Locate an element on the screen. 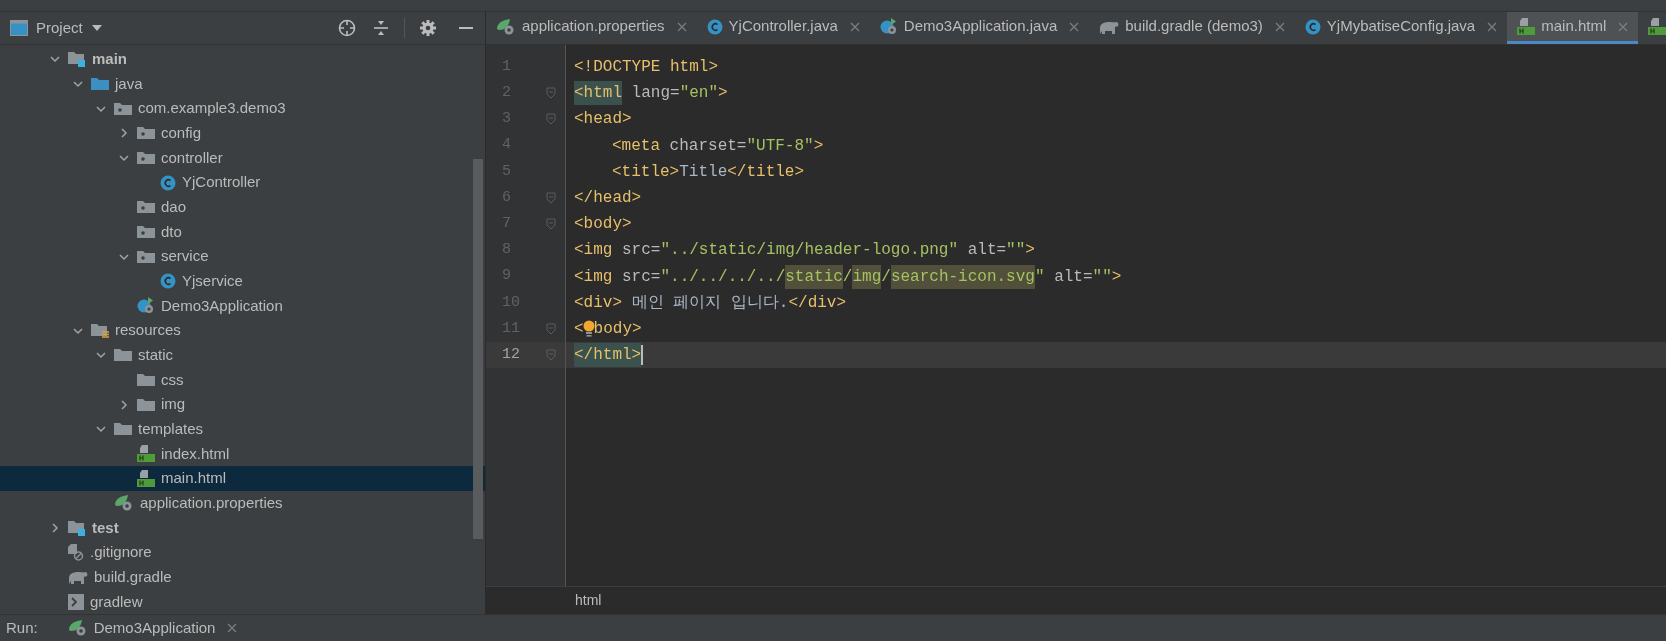  code-token: <head> is located at coordinates (603, 120).